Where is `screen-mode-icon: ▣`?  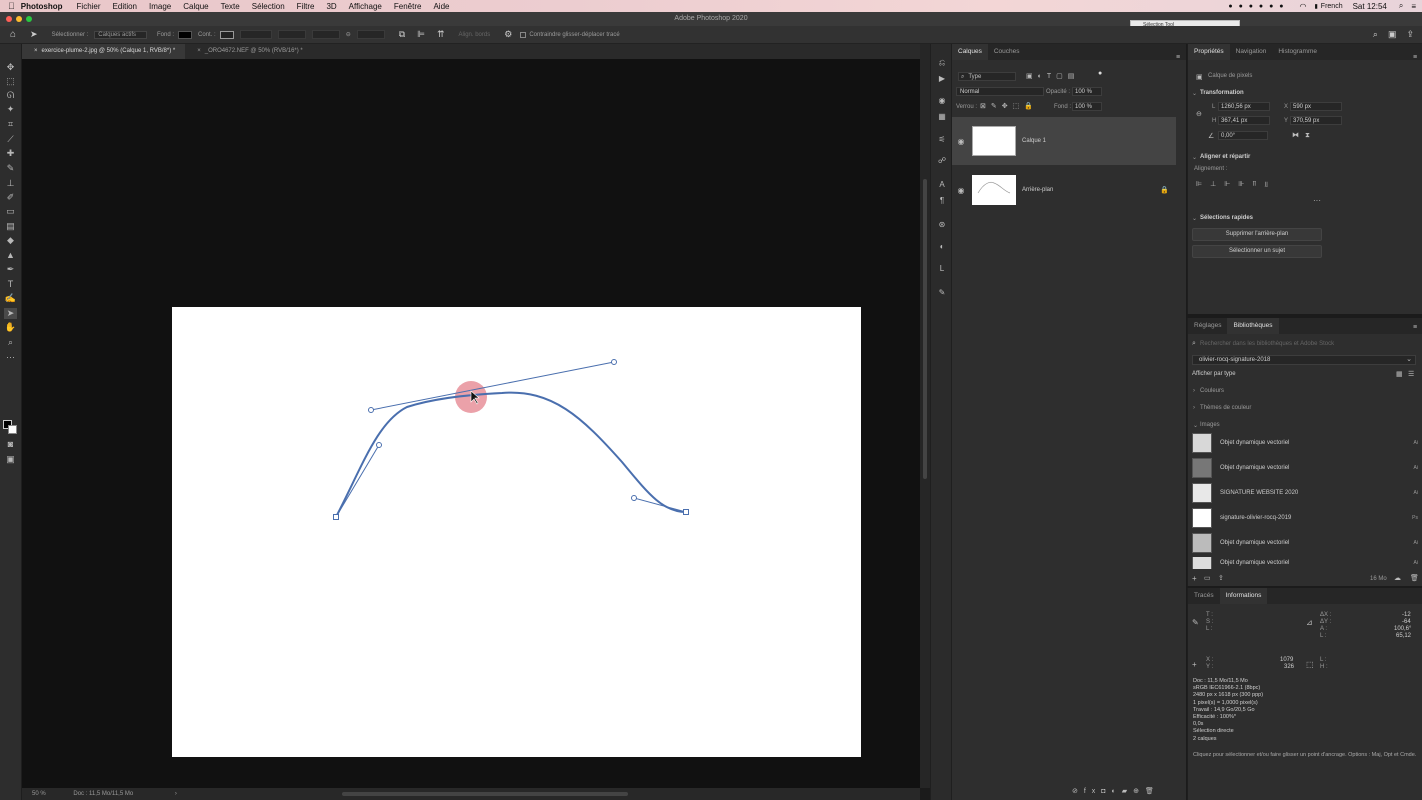
screen-mode-icon: ▣ is located at coordinates (10, 459).